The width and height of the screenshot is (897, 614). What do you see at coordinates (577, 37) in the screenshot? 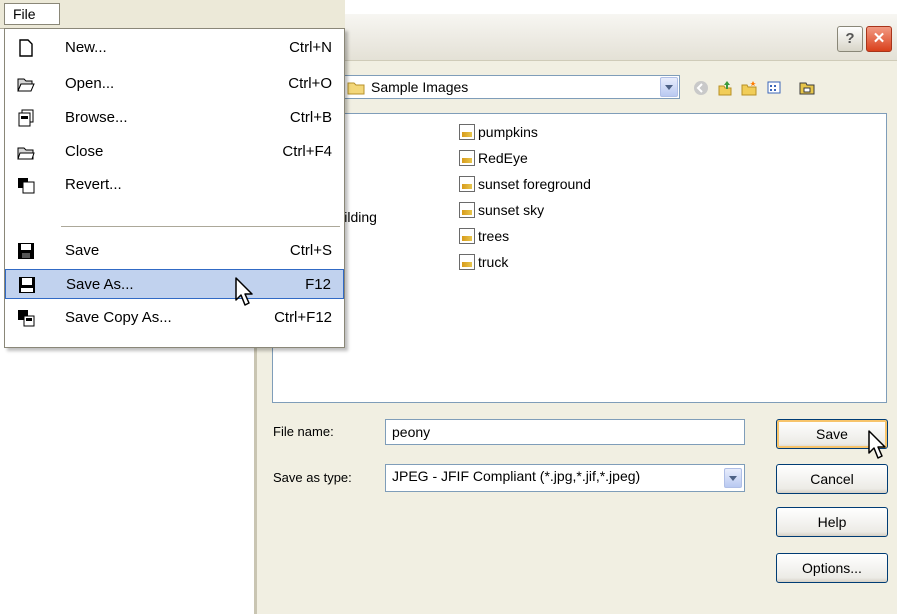
I see `dialog-title-bar: ? ✕` at bounding box center [577, 37].